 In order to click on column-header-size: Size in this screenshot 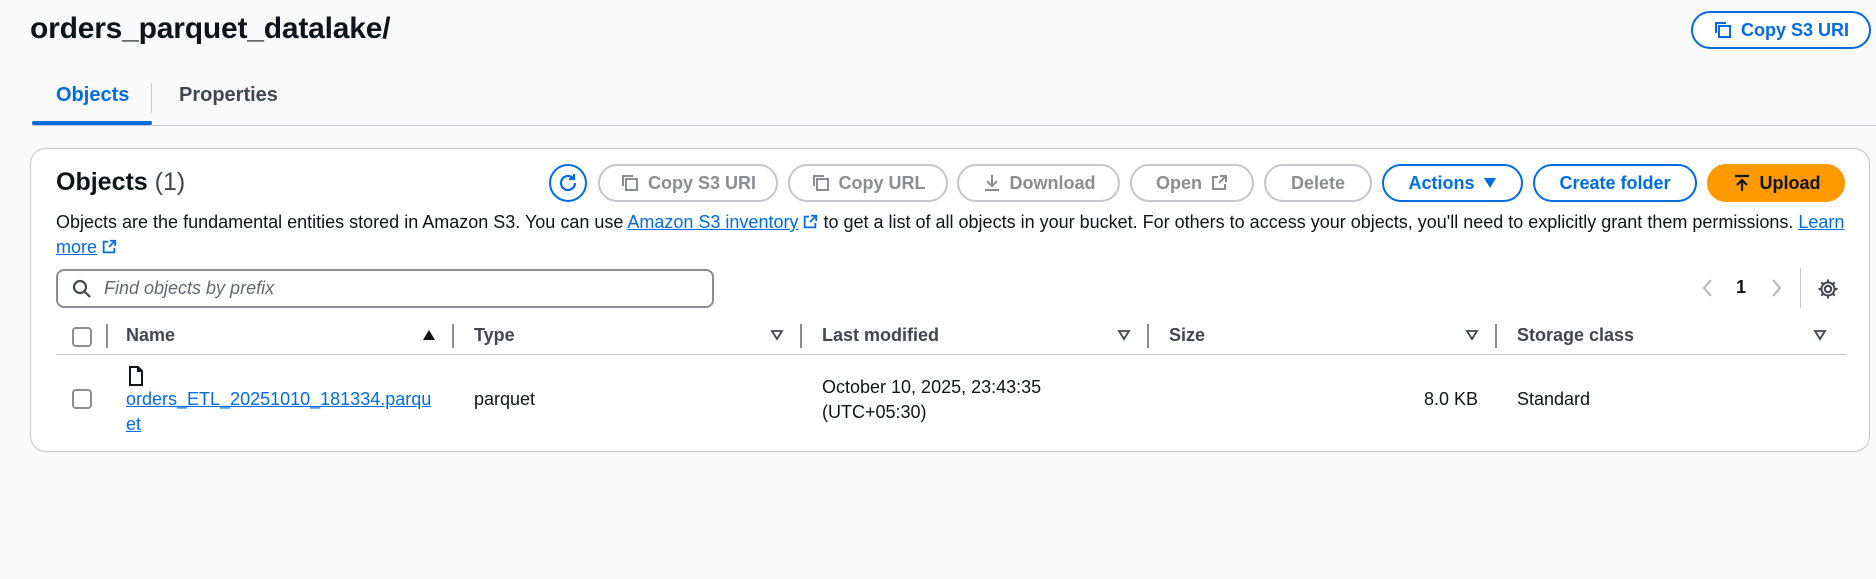, I will do `click(1187, 335)`.